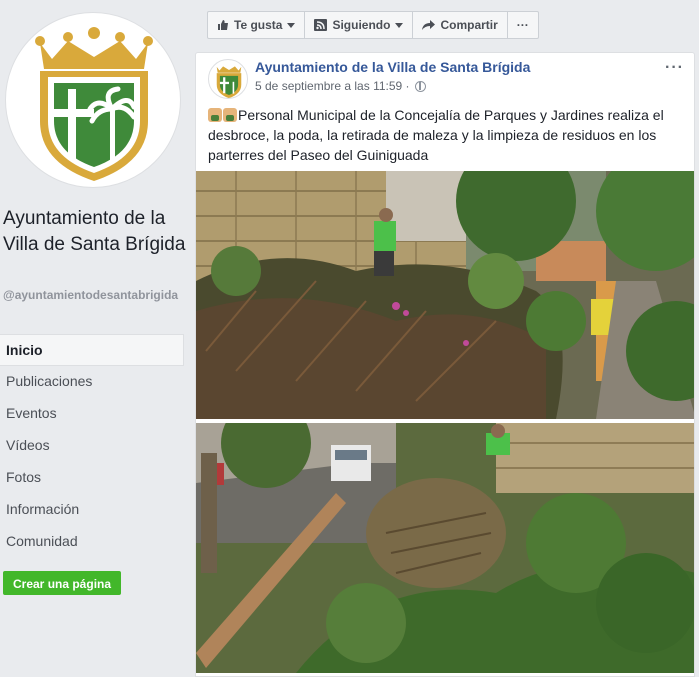 The image size is (699, 677). I want to click on share-label: Compartir, so click(469, 25).